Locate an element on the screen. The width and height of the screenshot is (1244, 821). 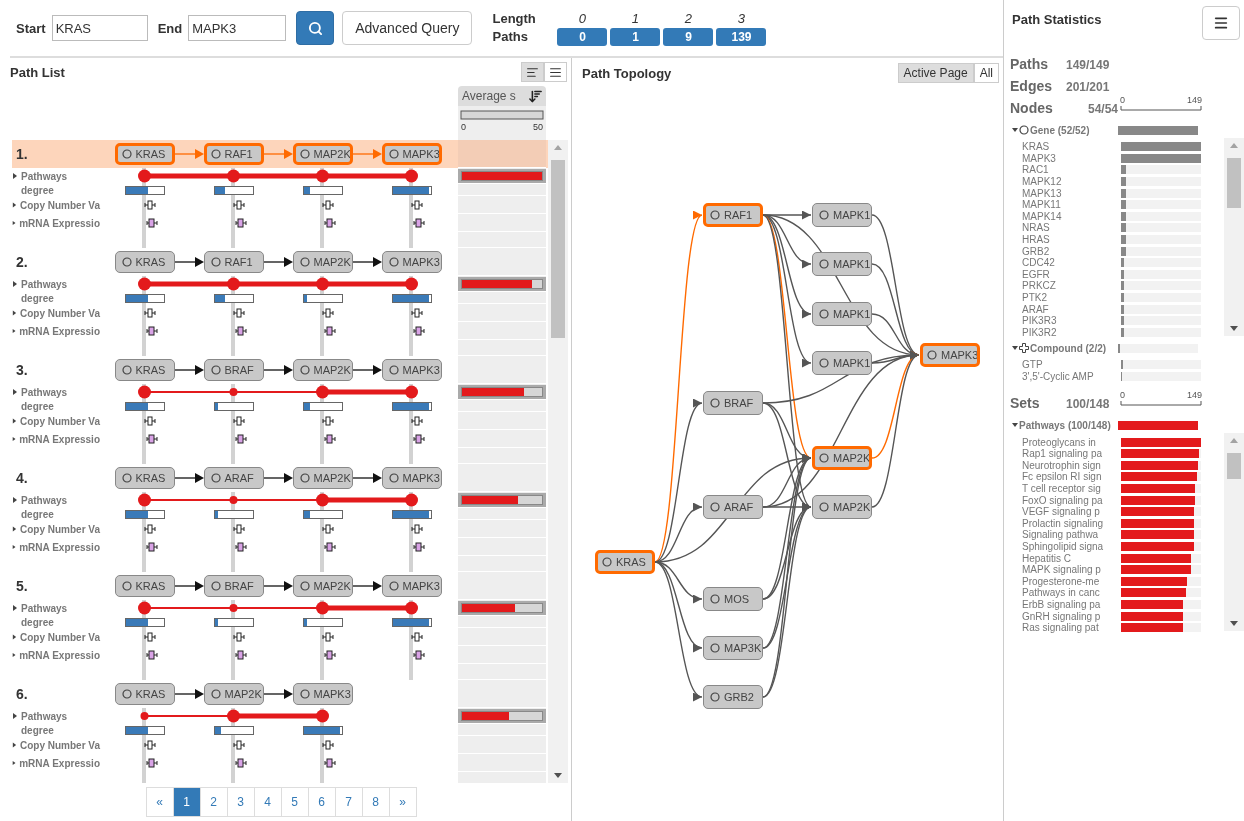
stat-item-label: EGFR is located at coordinates (1071, 274).